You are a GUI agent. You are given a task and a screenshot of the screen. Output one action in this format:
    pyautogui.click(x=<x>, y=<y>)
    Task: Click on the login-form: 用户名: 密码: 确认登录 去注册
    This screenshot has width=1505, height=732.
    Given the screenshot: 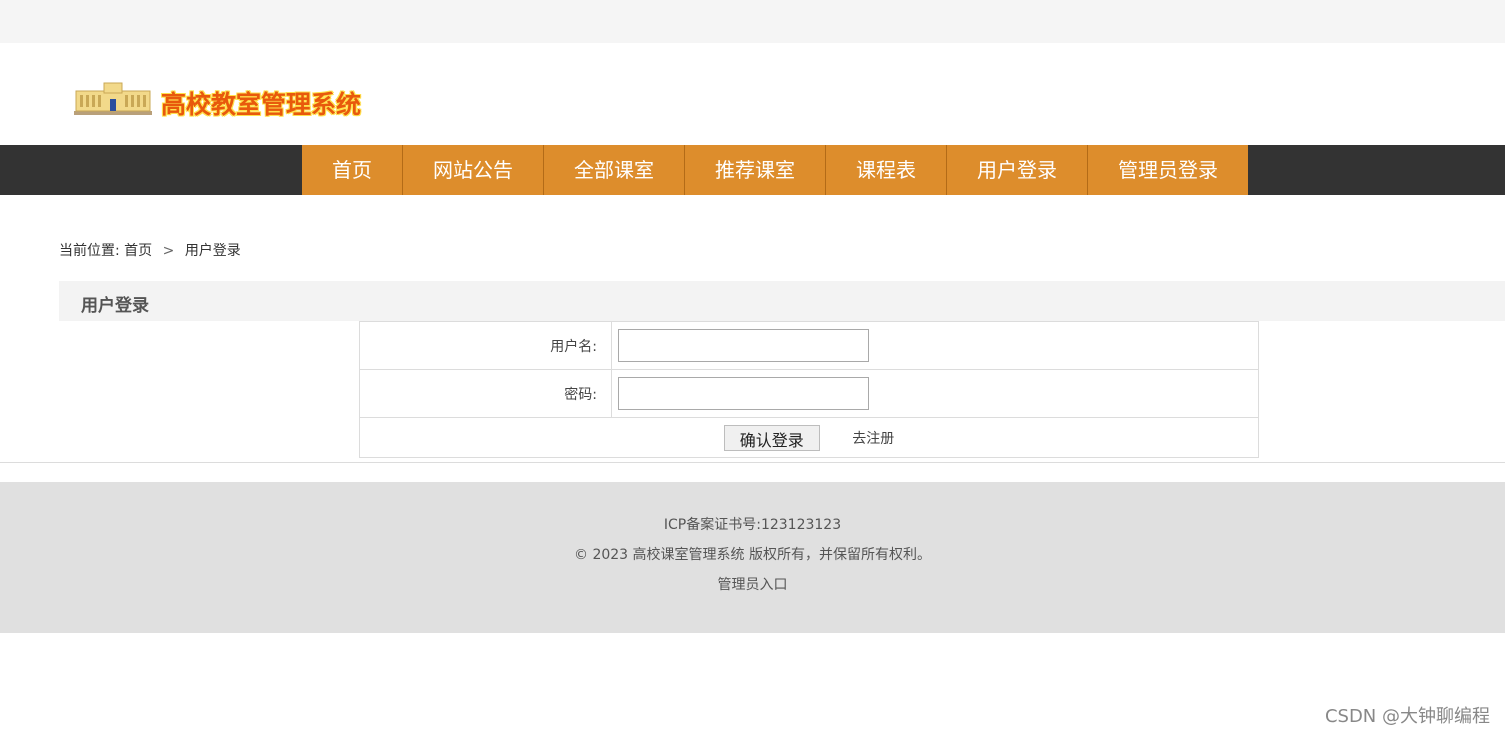 What is the action you would take?
    pyautogui.click(x=809, y=389)
    